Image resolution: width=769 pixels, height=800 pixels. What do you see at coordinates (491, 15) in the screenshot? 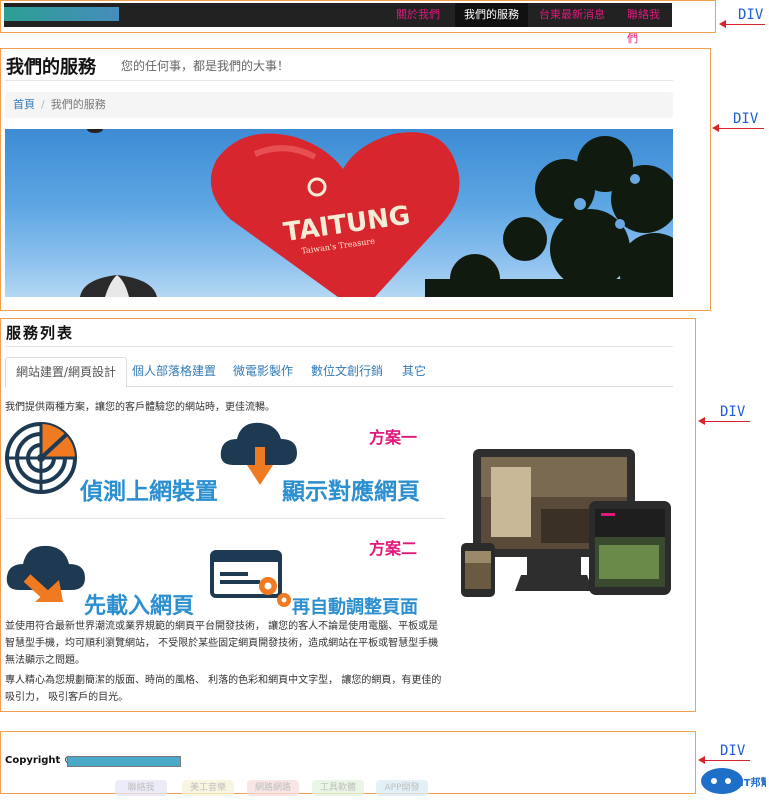
I see `nav-item-services: 我們的服務` at bounding box center [491, 15].